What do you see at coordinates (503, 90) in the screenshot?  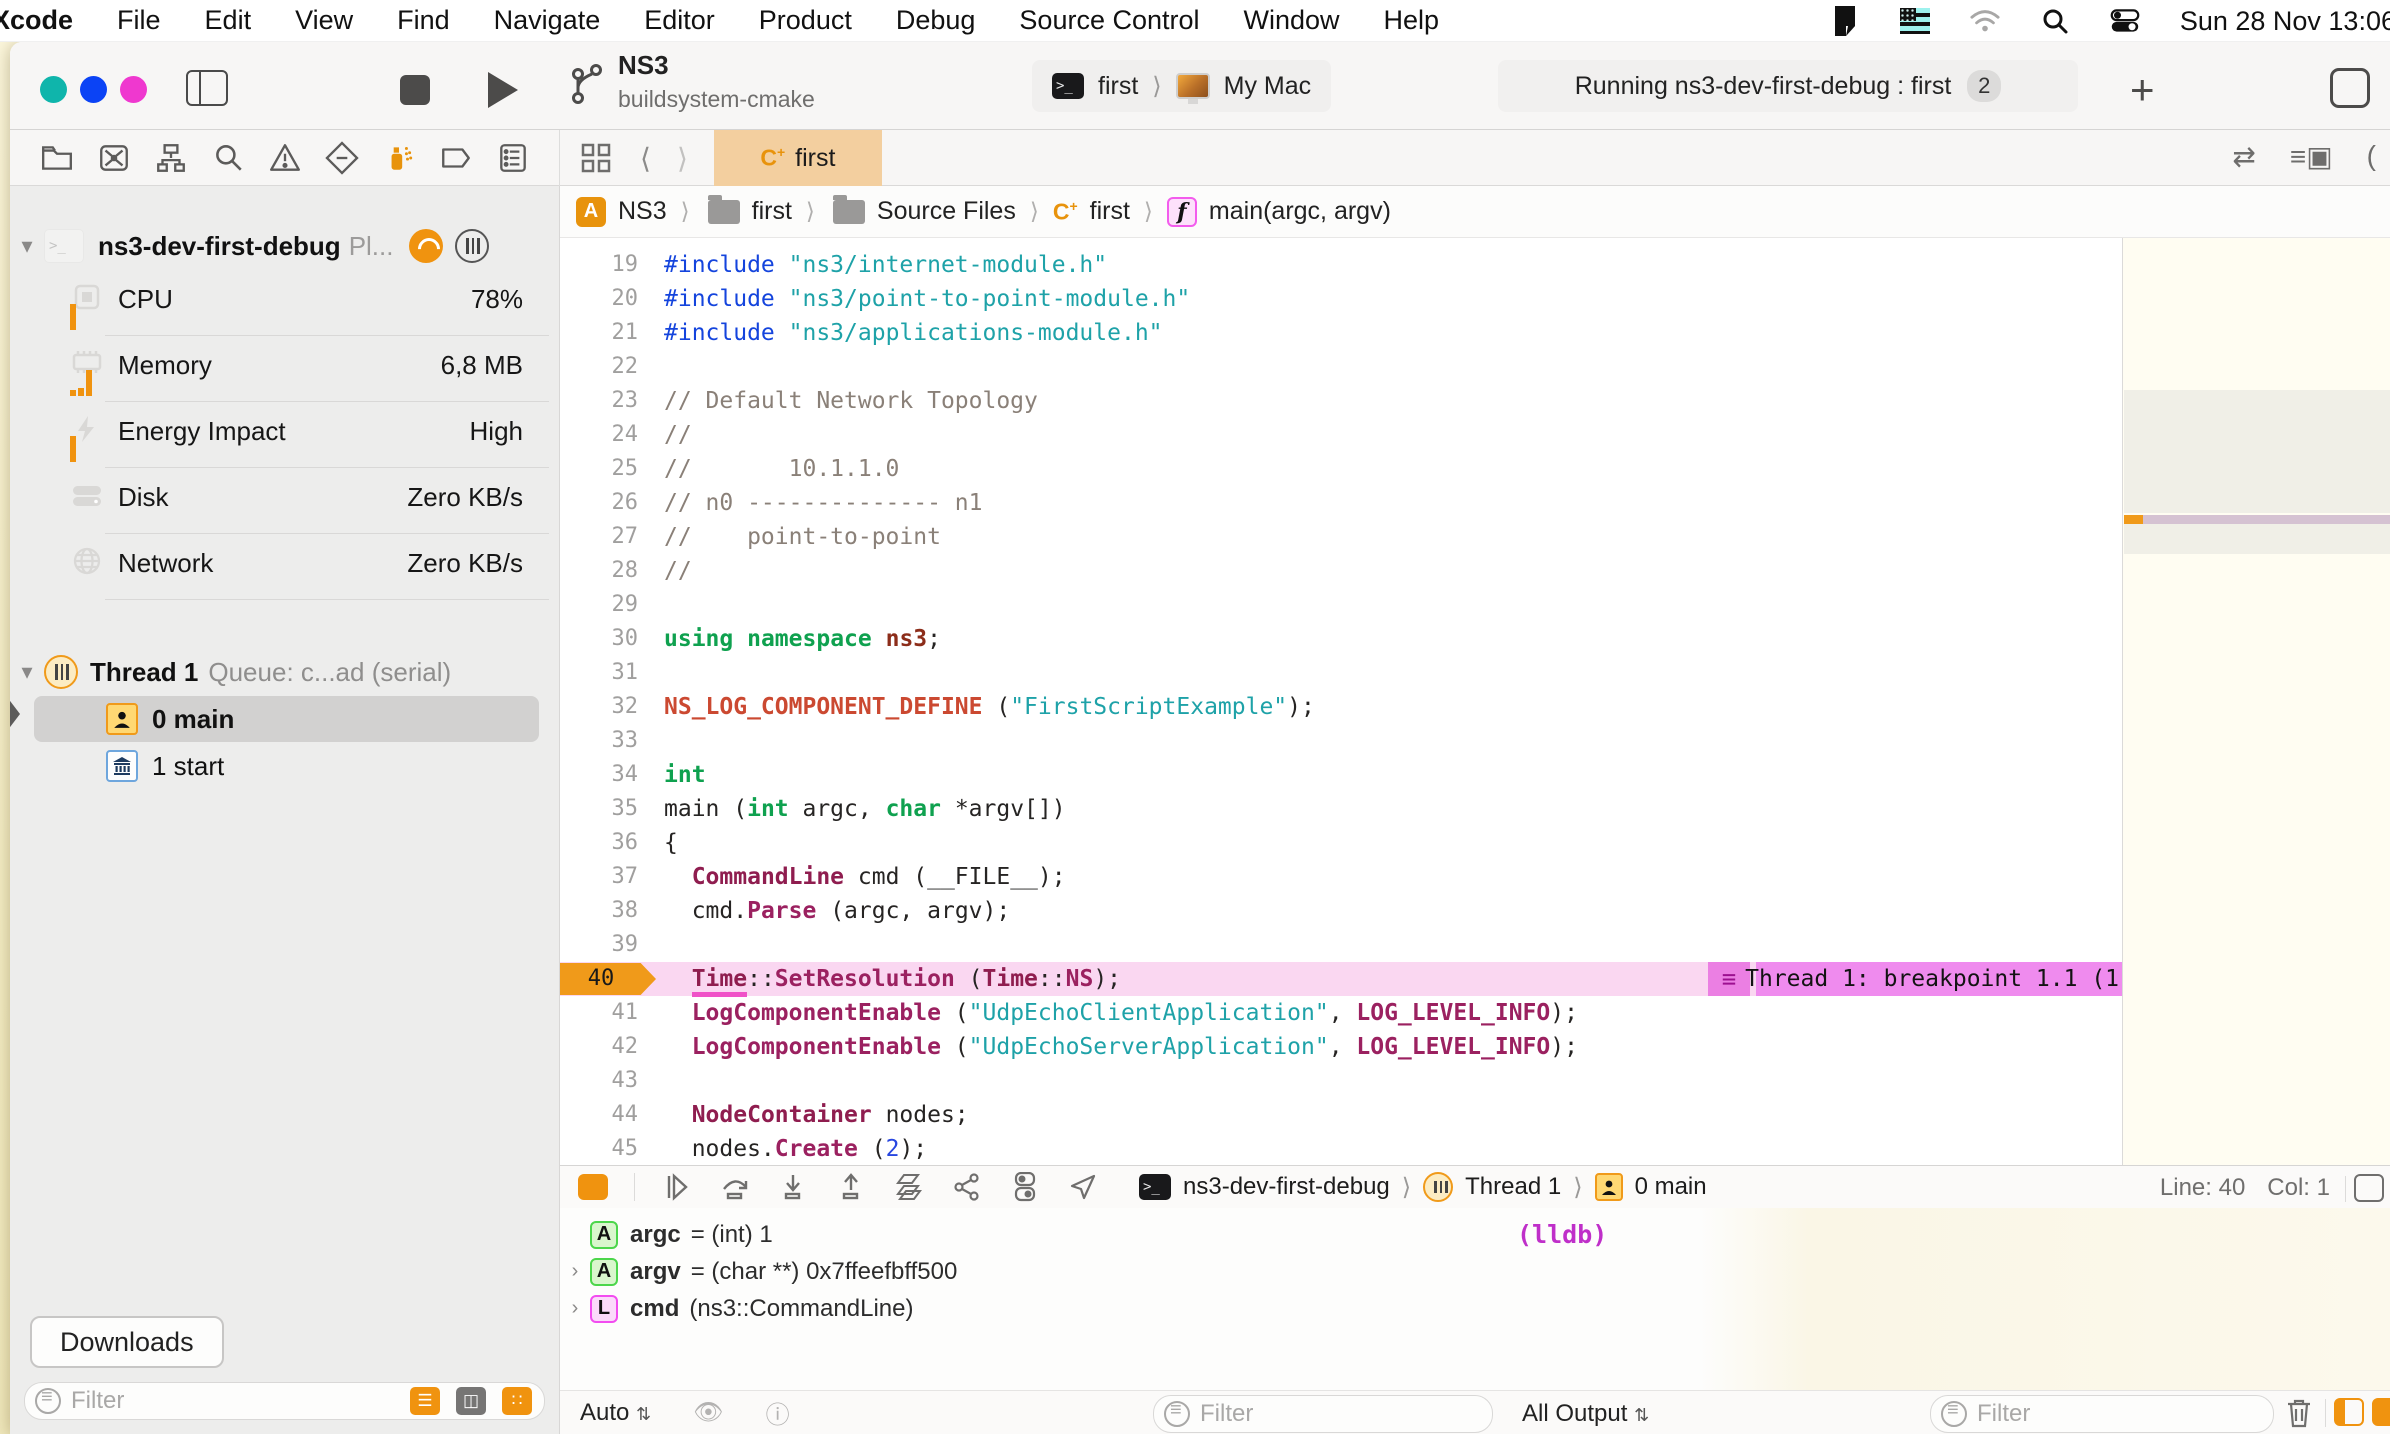 I see `run-button` at bounding box center [503, 90].